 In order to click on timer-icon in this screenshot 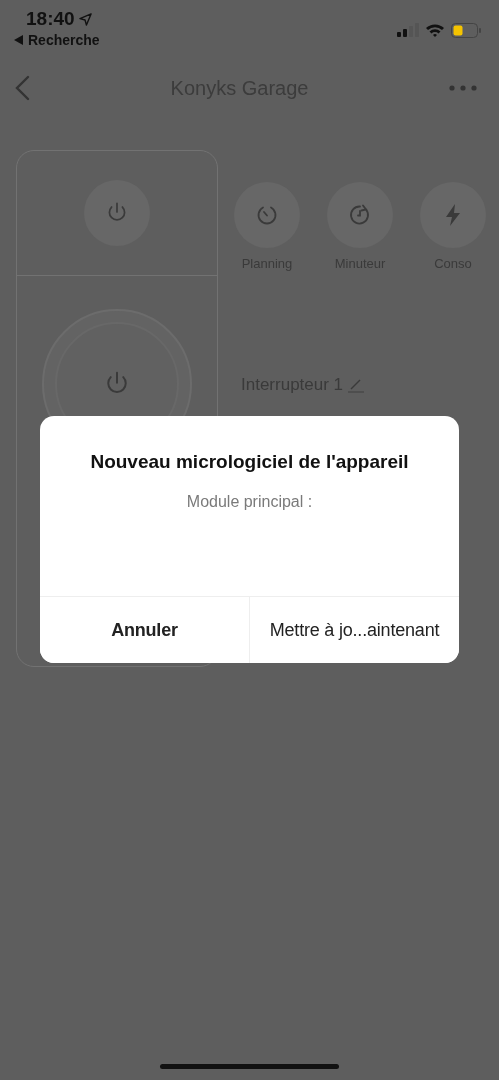, I will do `click(360, 215)`.